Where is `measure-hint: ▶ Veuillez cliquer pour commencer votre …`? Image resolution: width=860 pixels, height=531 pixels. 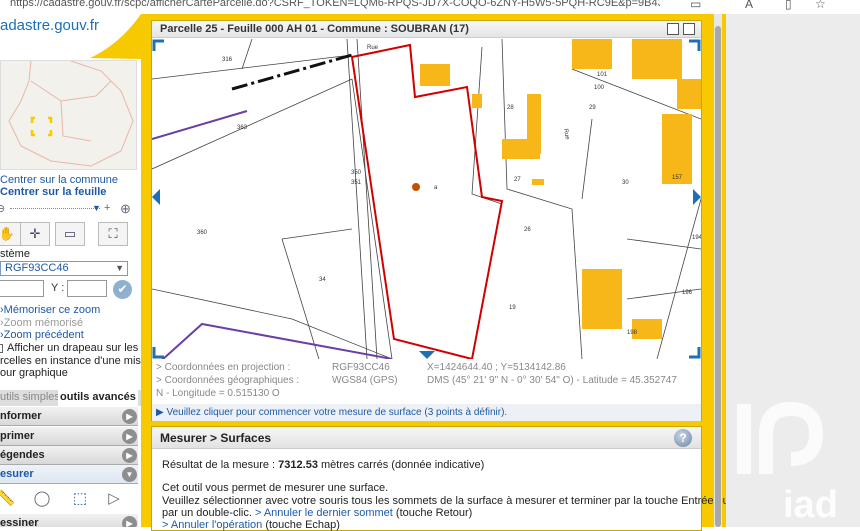 measure-hint: ▶ Veuillez cliquer pour commencer votre … is located at coordinates (426, 412).